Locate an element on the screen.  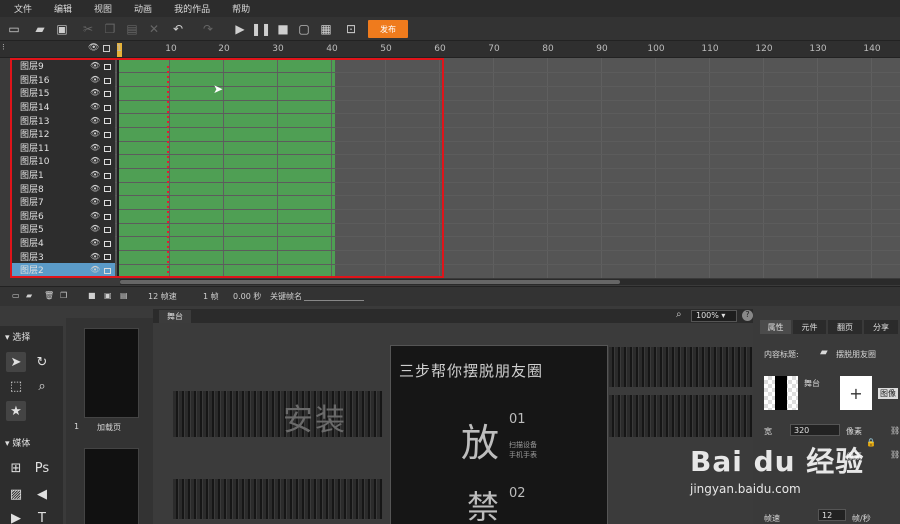
tools-panel: ▾ 选择 ➤ ↻ ⬚ ⌕ ★ ▾ 媒体 ⊞ Ps ▨ ◀ ▶ T is located at coordinates (31, 425).